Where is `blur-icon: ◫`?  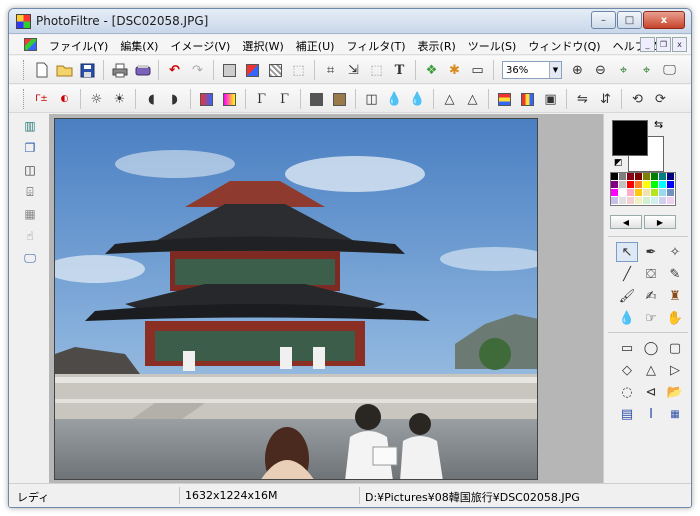 blur-icon: ◫ is located at coordinates (371, 99).